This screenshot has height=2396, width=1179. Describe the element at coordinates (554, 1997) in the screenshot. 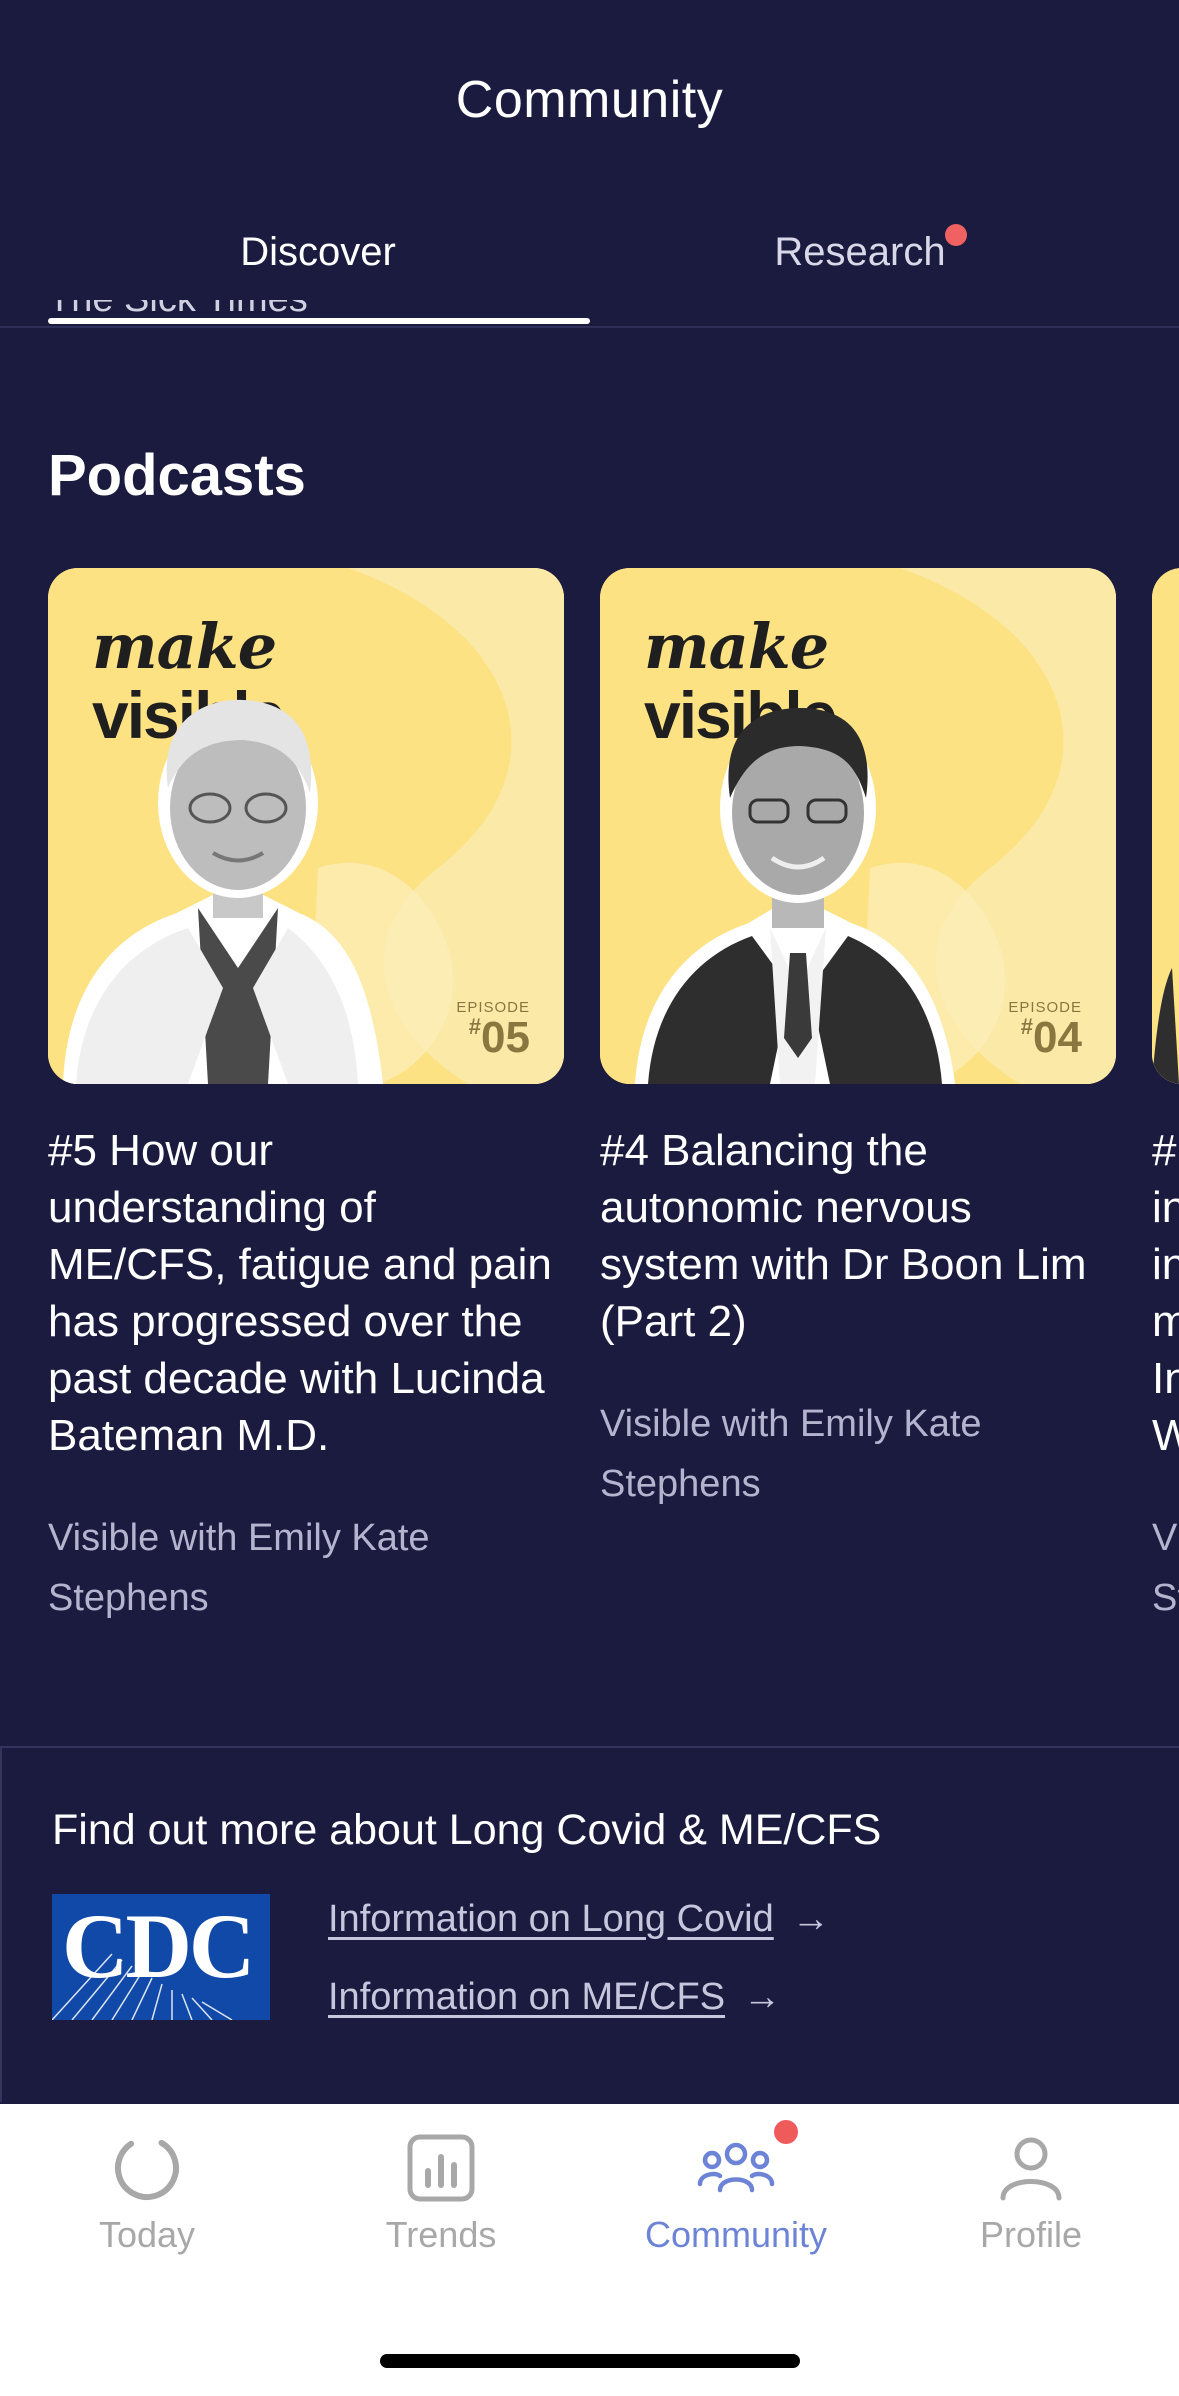

I see `mecfs-info-link: Information on ME/CFS →` at that location.